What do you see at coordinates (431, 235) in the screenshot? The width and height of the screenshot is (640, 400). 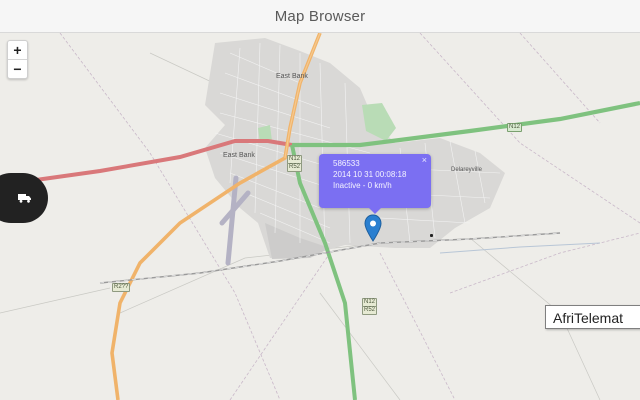 I see `map-point` at bounding box center [431, 235].